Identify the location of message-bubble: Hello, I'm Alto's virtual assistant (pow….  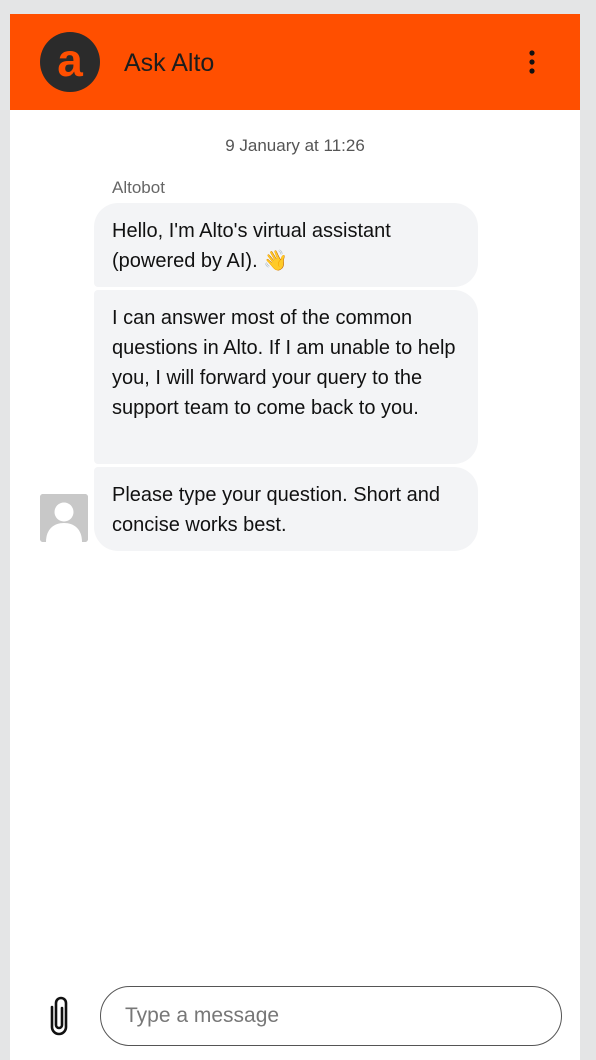
(286, 245).